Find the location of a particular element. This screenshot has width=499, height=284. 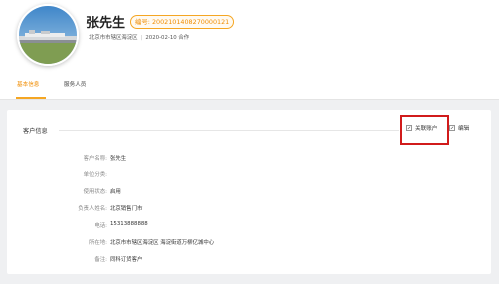

avatar is located at coordinates (48, 35).